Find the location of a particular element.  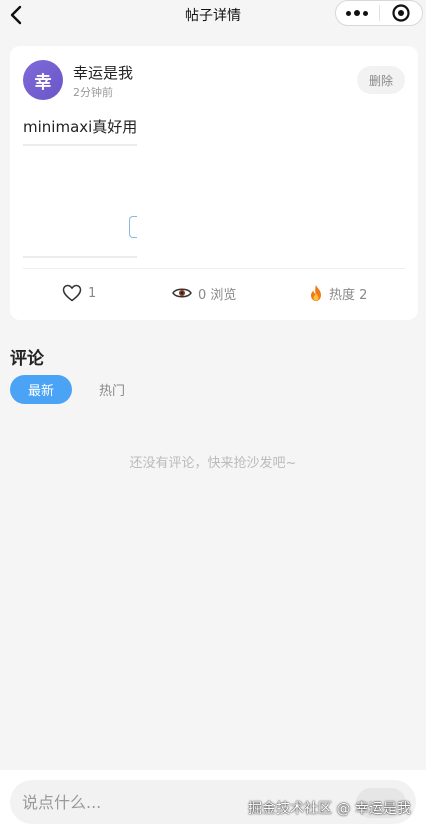

navbar: 帖子详情 is located at coordinates (213, 15).